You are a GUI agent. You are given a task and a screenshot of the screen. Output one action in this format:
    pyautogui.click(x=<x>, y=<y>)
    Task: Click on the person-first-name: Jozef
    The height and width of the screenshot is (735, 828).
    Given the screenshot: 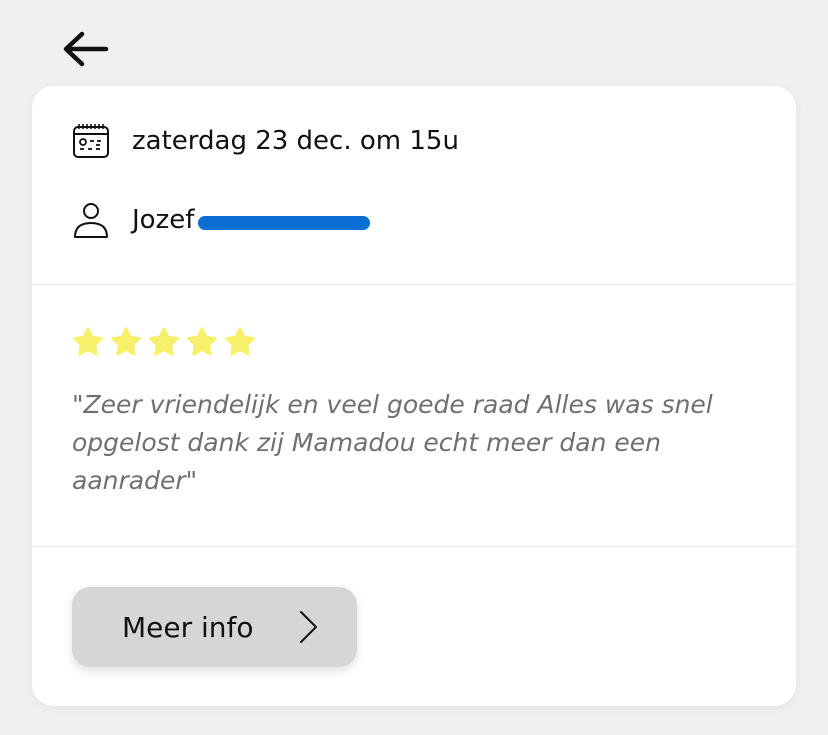 What is the action you would take?
    pyautogui.click(x=163, y=220)
    